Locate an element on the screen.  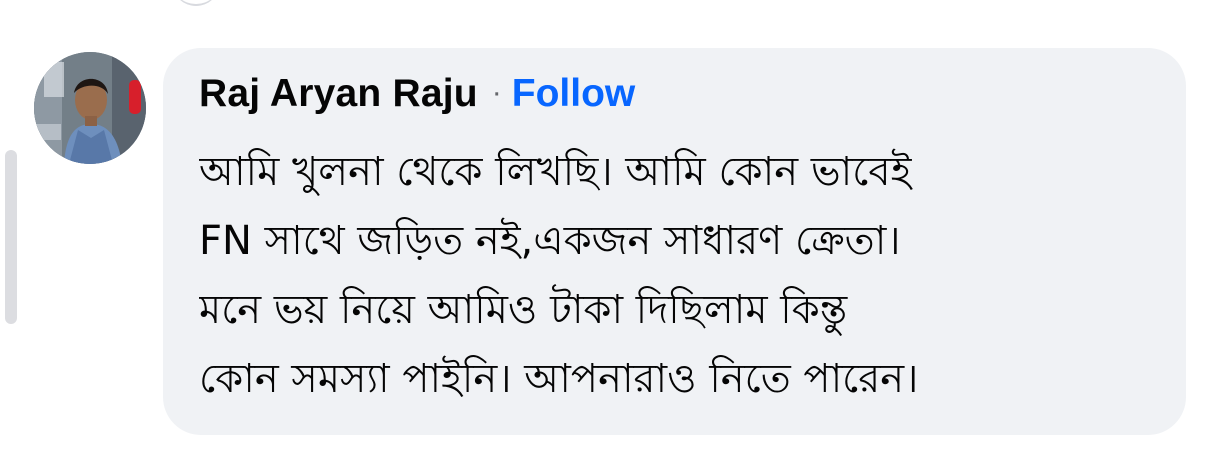
comment-line-2: FN সাথে জড়িত নই,একজন সাধারণ ক্রেতা। is located at coordinates (550, 241).